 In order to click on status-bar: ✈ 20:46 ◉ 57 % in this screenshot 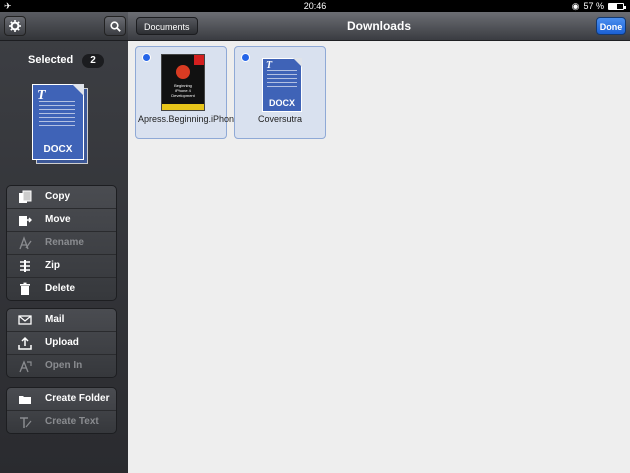, I will do `click(315, 6)`.